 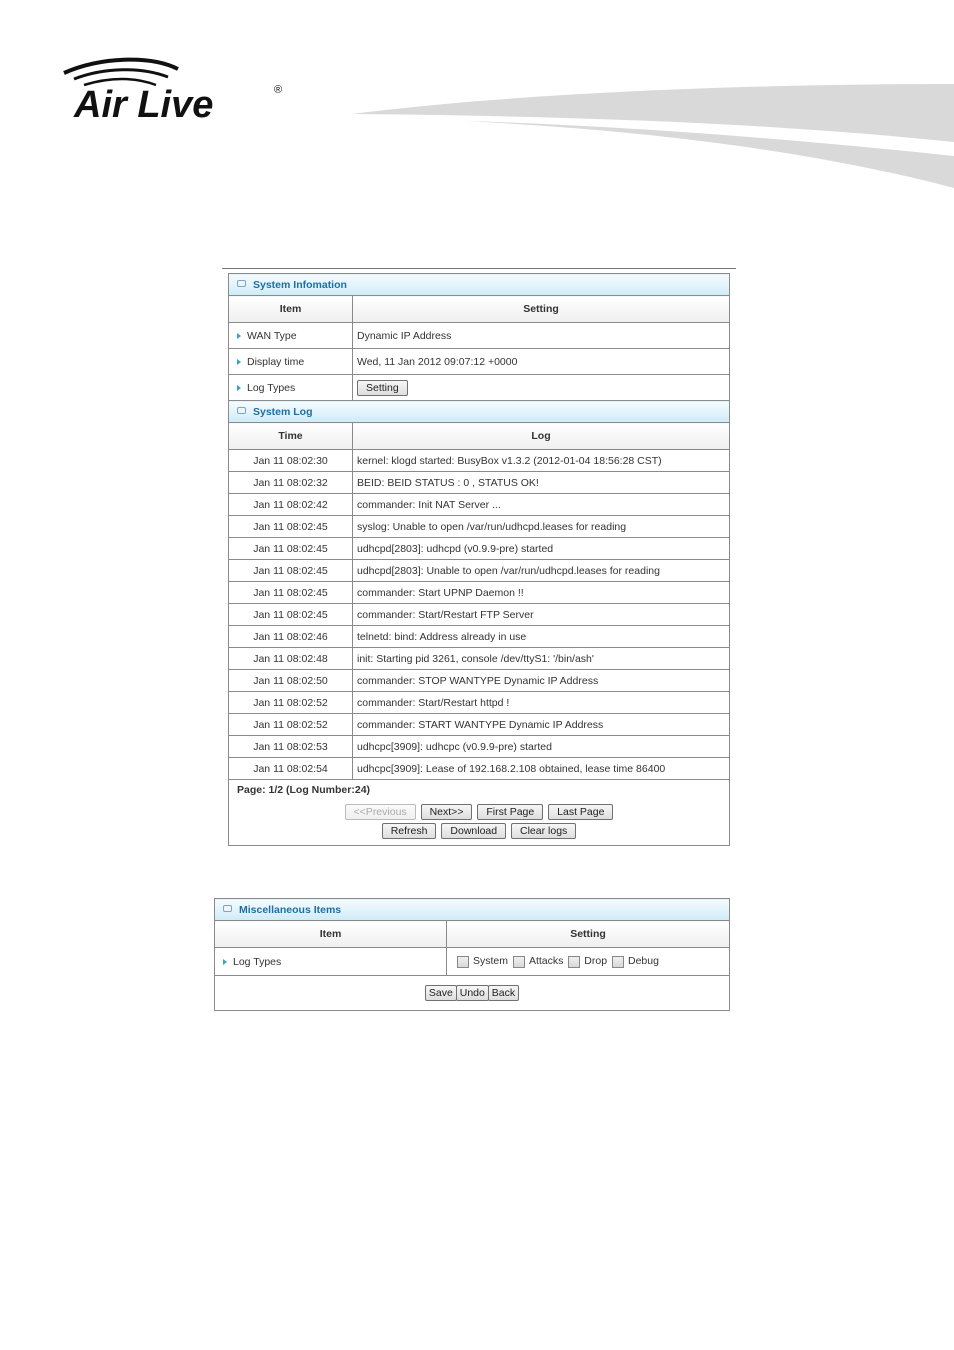 I want to click on log-message: commander: Start UPNP Daemon !!, so click(x=541, y=592).